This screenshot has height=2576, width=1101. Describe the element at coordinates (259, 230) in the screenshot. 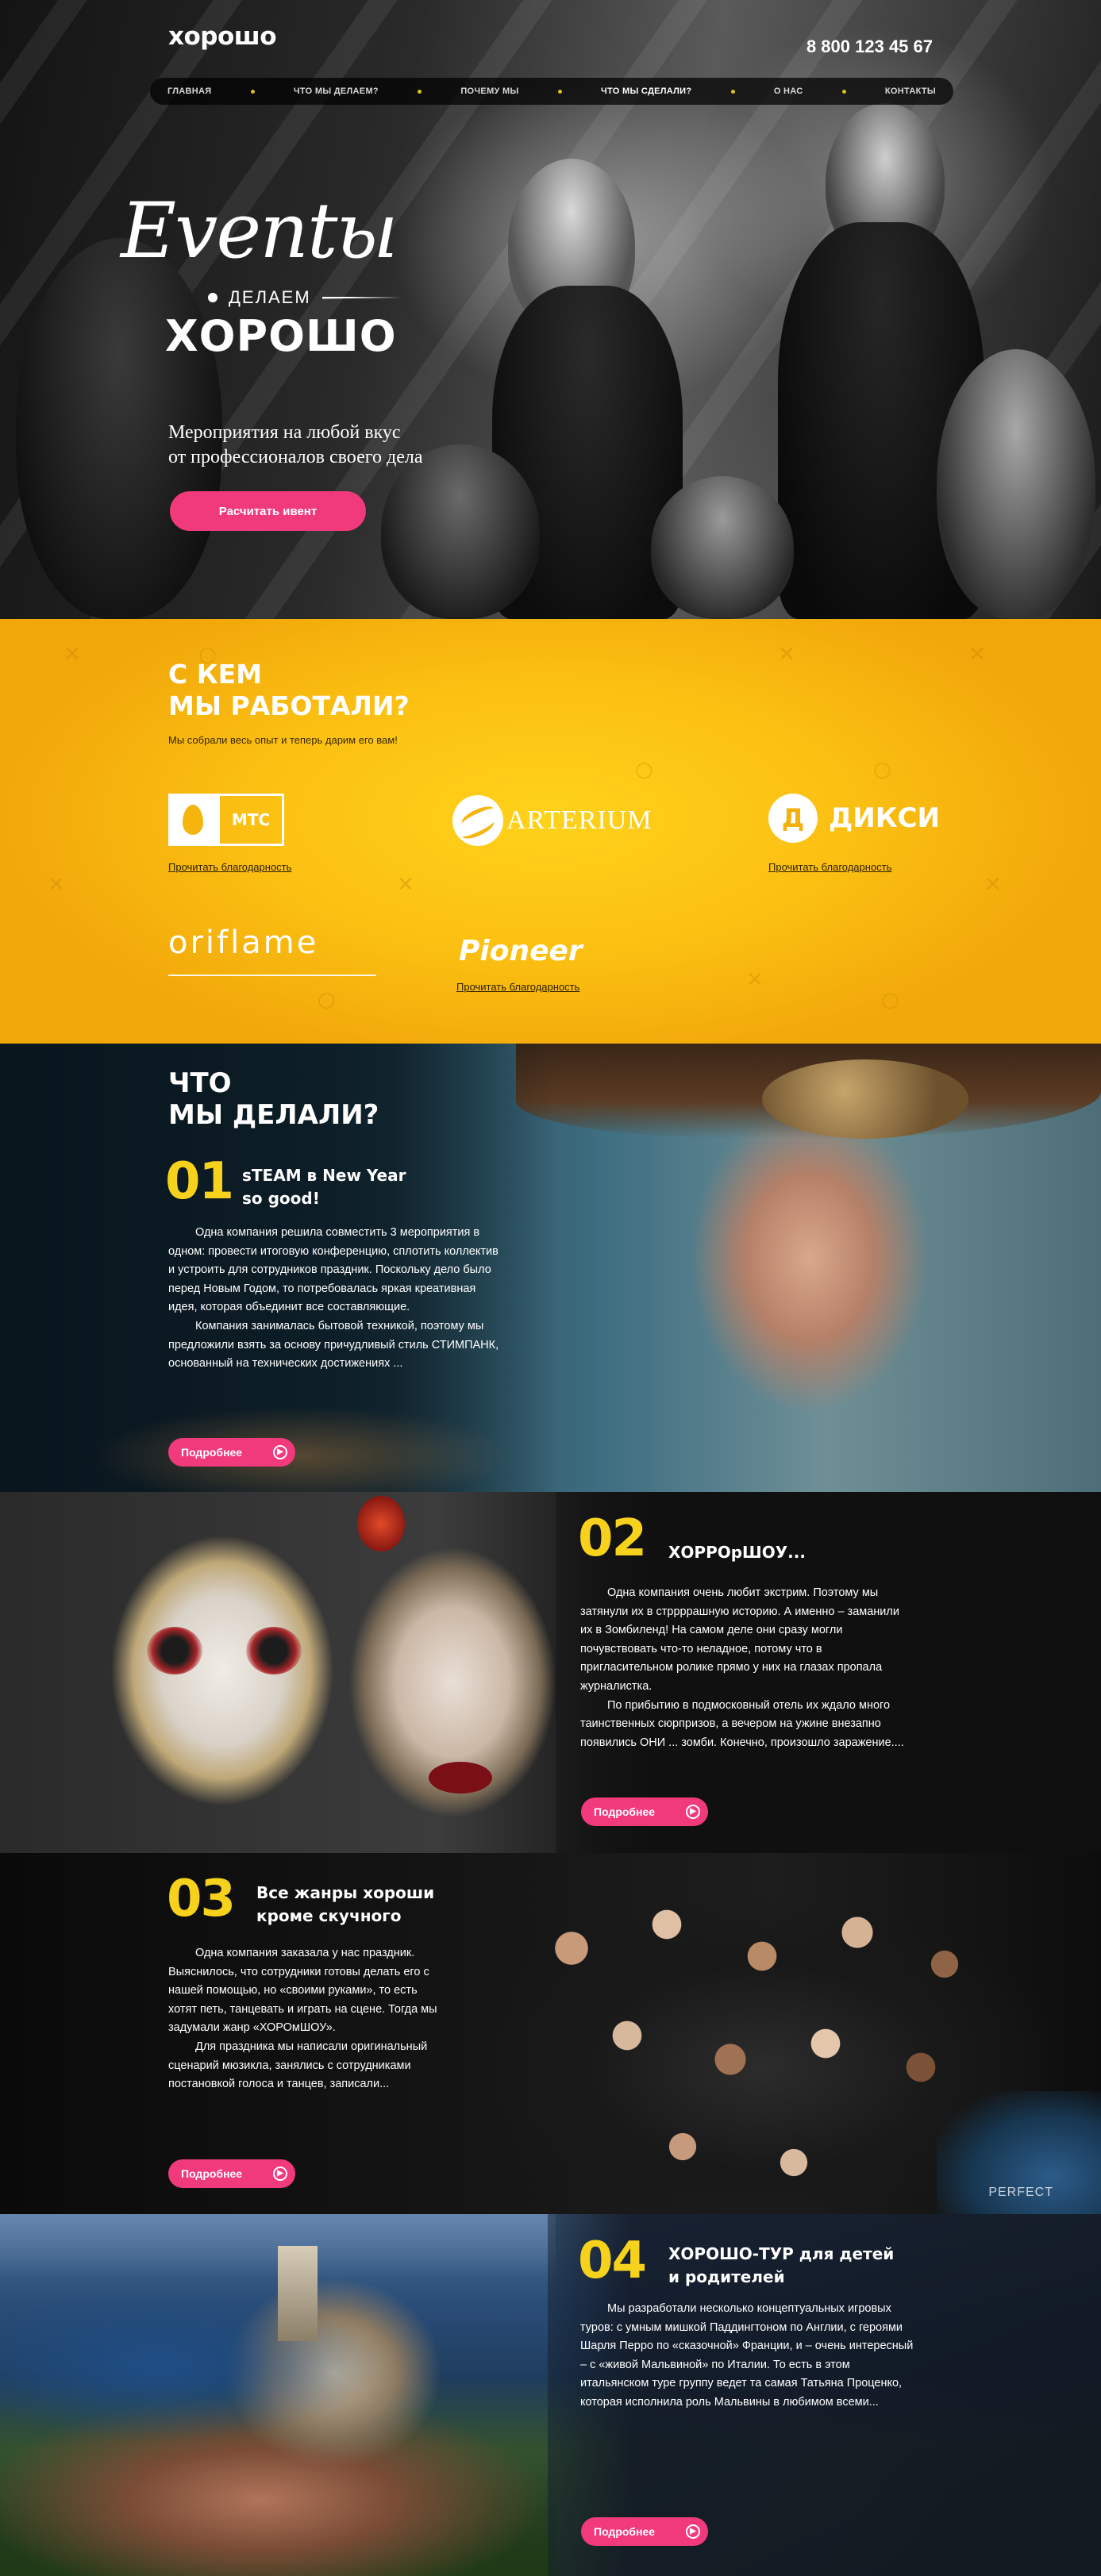

I see `hero-script-title: Eventы` at that location.